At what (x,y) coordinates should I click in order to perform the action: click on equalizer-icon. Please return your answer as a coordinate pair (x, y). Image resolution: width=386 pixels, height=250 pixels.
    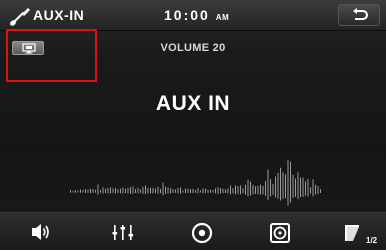
    Looking at the image, I should click on (123, 232).